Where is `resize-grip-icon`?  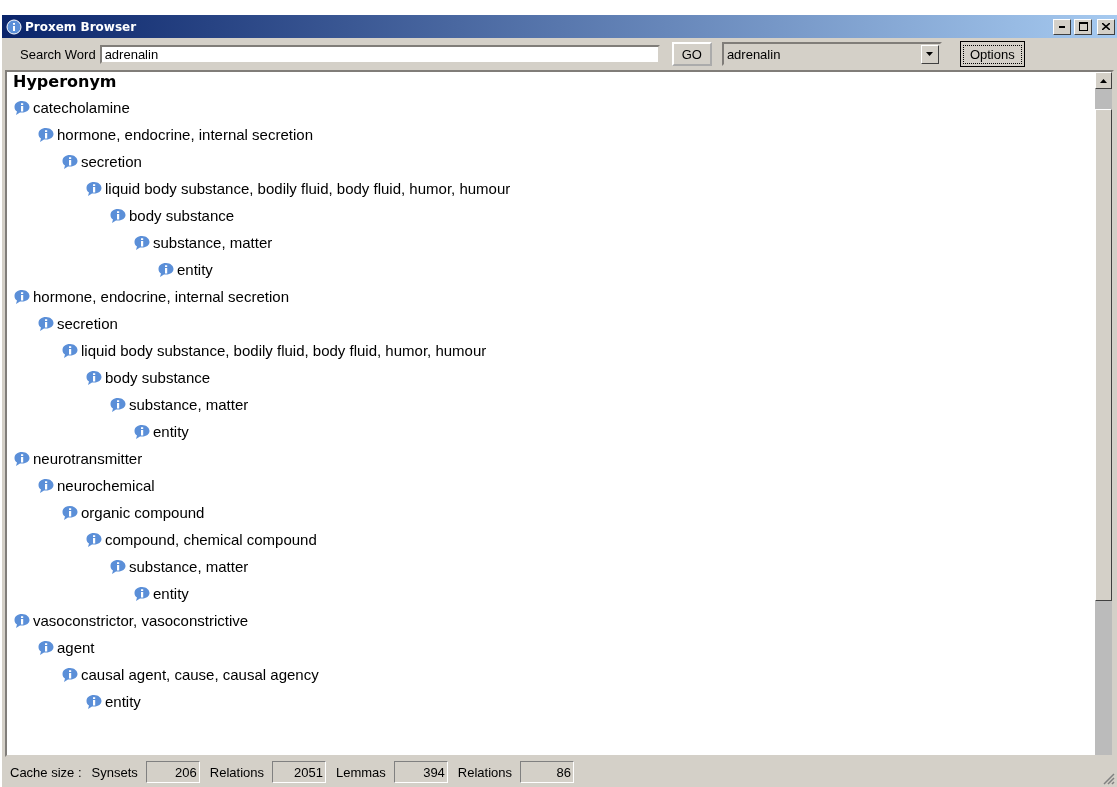 resize-grip-icon is located at coordinates (1109, 779).